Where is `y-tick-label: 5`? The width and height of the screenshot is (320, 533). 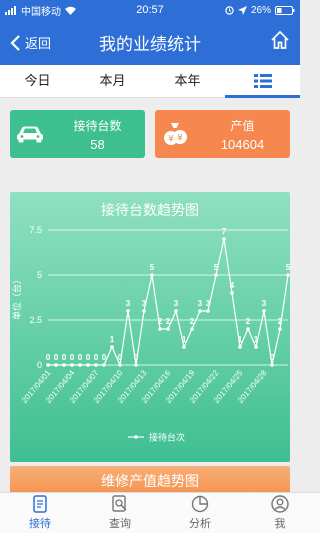
y-tick-label: 5 is located at coordinates (39, 275).